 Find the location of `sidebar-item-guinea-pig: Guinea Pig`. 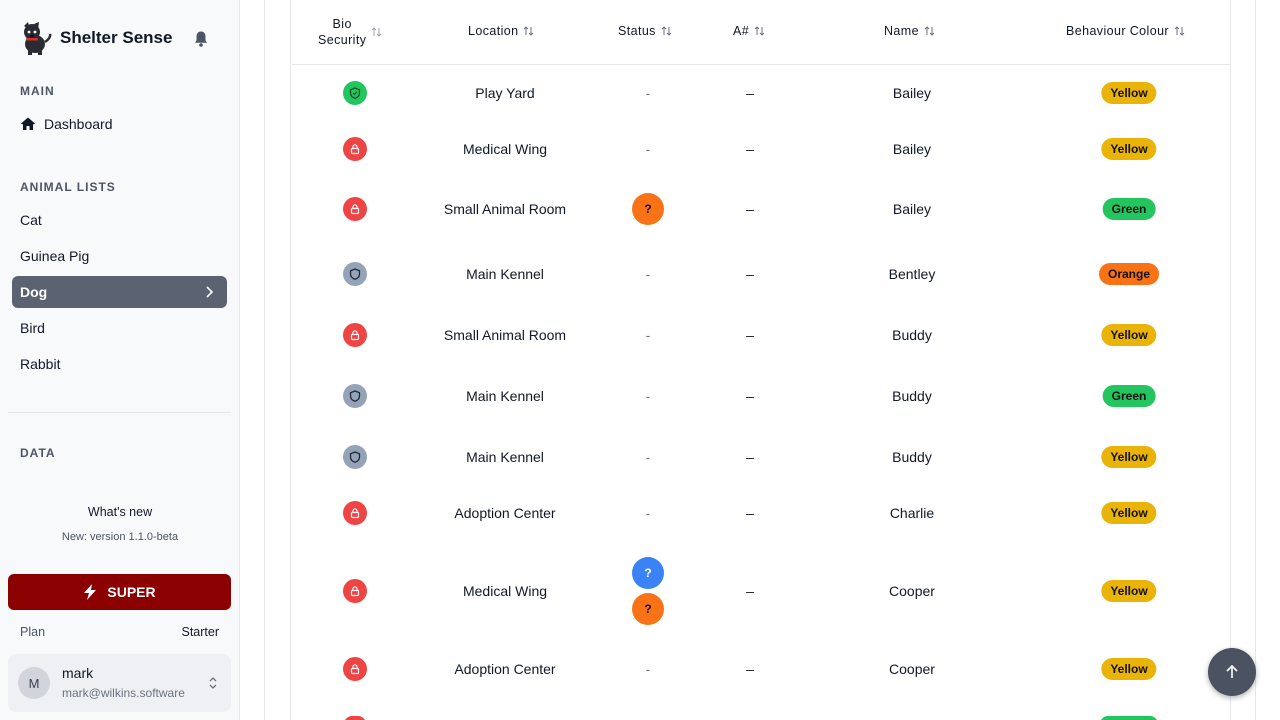

sidebar-item-guinea-pig: Guinea Pig is located at coordinates (119, 256).